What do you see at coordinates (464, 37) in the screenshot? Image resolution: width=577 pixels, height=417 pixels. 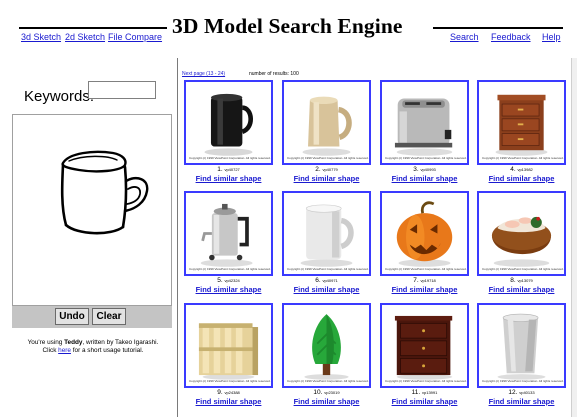 I see `nav-link-search: Search` at bounding box center [464, 37].